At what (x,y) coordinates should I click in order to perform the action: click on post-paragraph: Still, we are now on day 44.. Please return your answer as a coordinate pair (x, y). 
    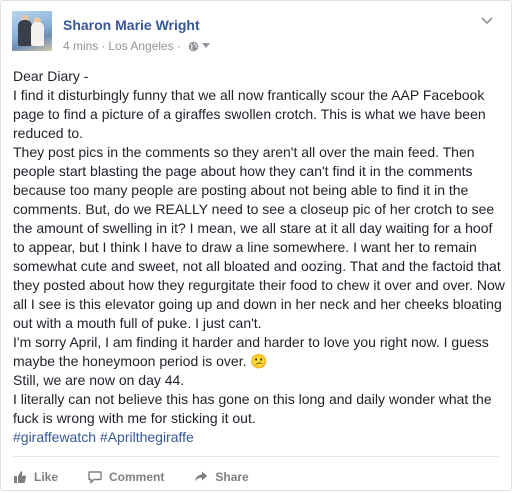
    Looking at the image, I should click on (99, 380).